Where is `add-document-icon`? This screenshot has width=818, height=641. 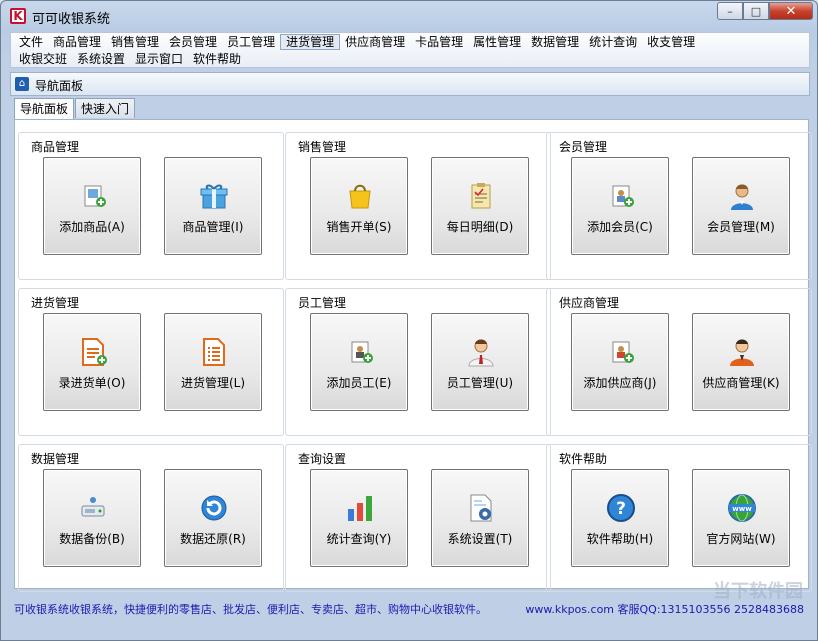
add-document-icon is located at coordinates (93, 352).